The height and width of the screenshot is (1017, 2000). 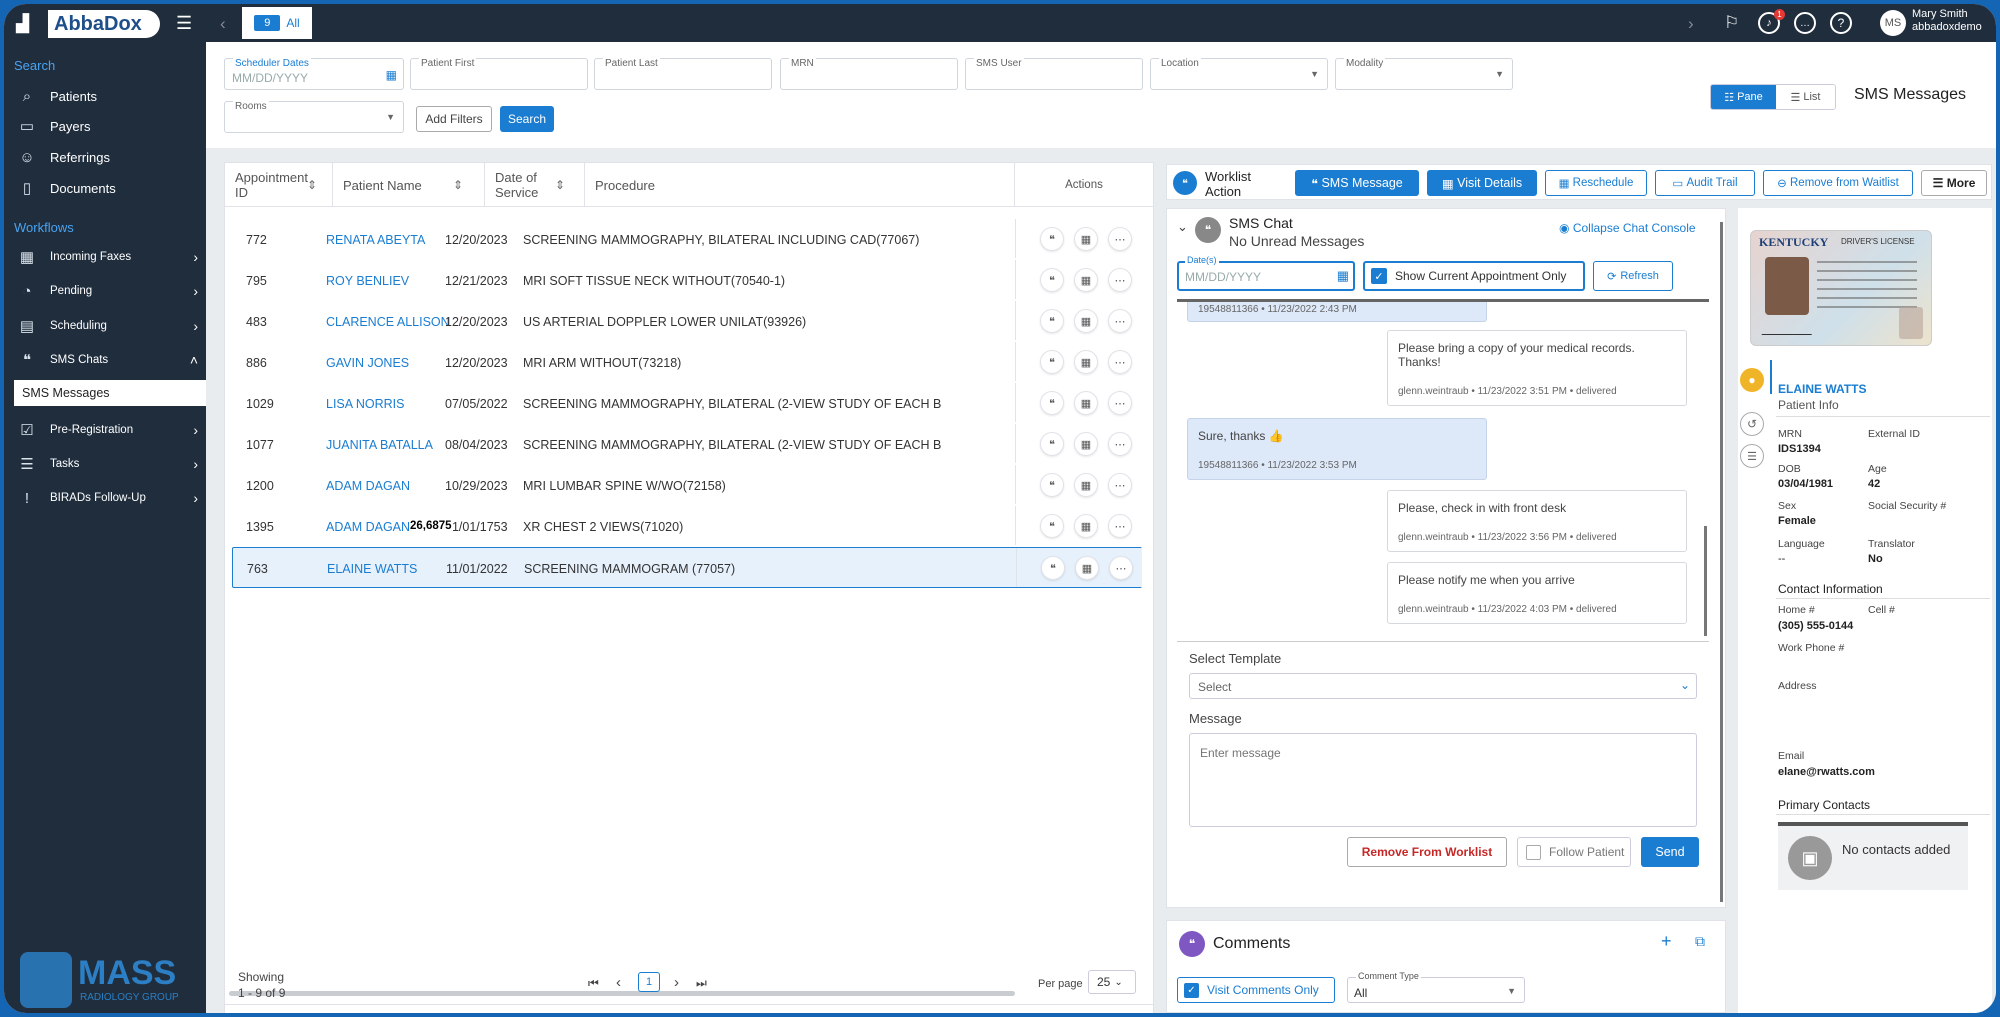 I want to click on audit-trail-button: ▭ Audit Trail, so click(x=1705, y=183).